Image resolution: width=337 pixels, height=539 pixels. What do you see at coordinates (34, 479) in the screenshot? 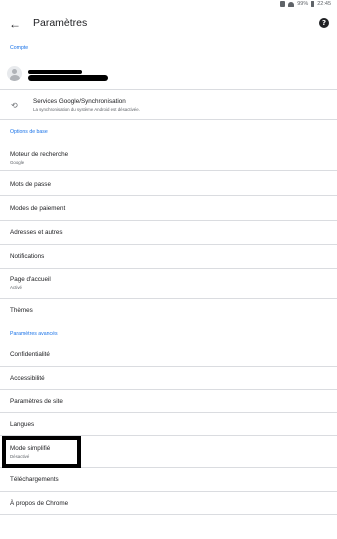
I see `row-title: Téléchargements` at bounding box center [34, 479].